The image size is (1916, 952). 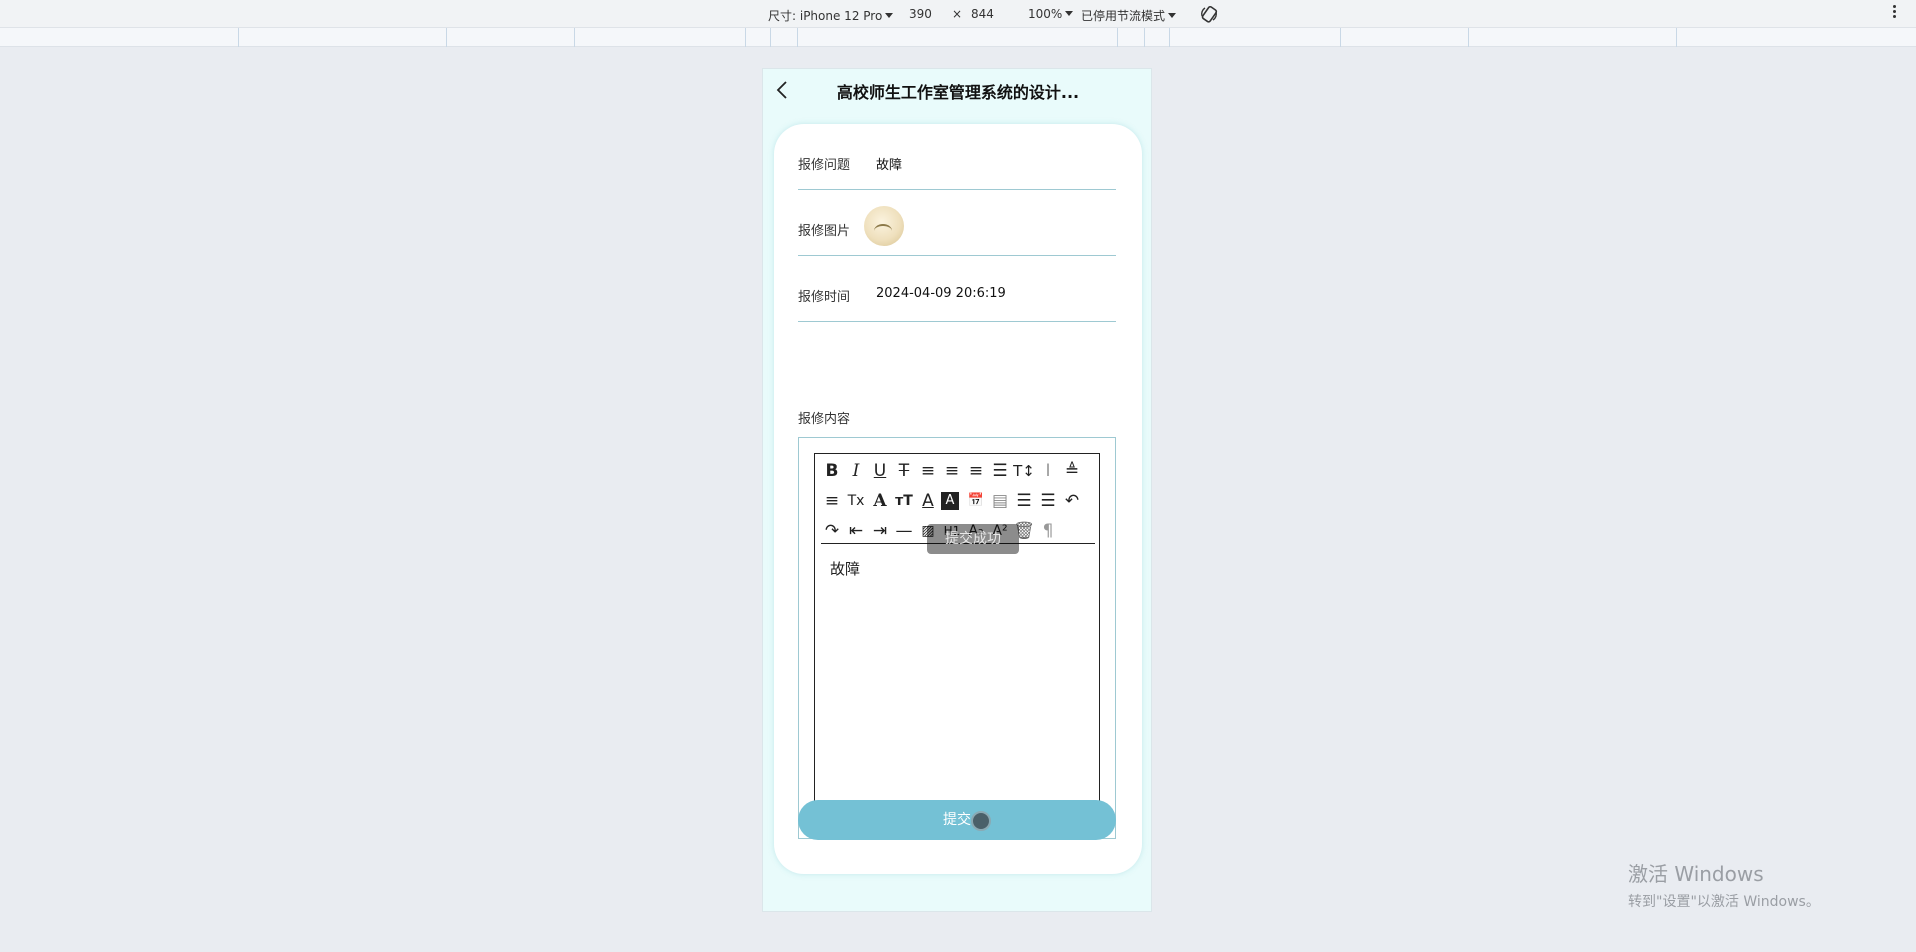 What do you see at coordinates (1048, 471) in the screenshot?
I see `line-height-icon: I` at bounding box center [1048, 471].